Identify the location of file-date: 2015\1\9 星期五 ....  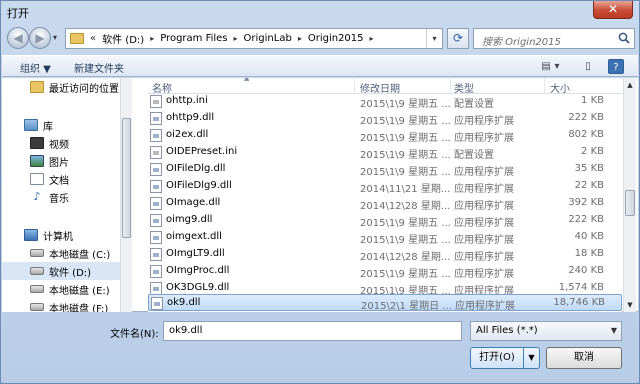
(405, 121).